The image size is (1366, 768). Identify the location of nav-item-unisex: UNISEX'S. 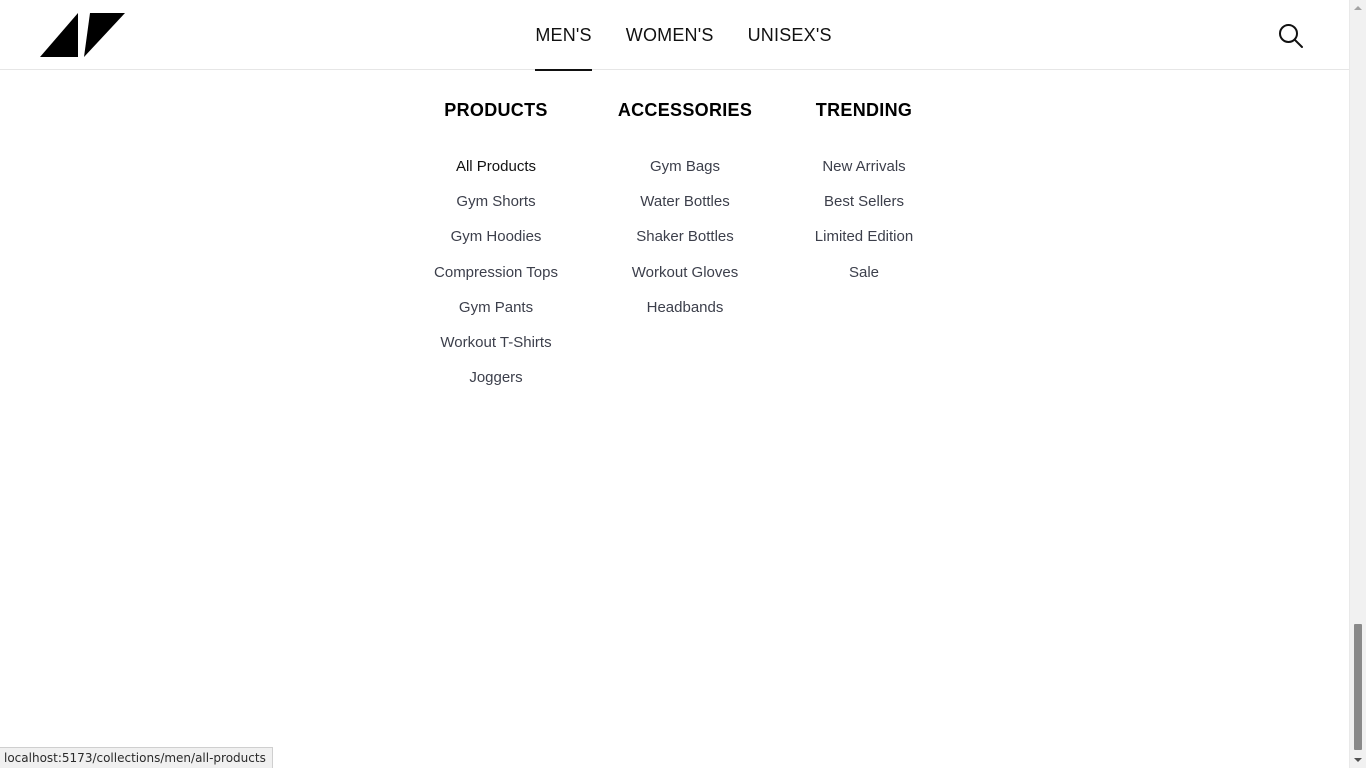
(790, 35).